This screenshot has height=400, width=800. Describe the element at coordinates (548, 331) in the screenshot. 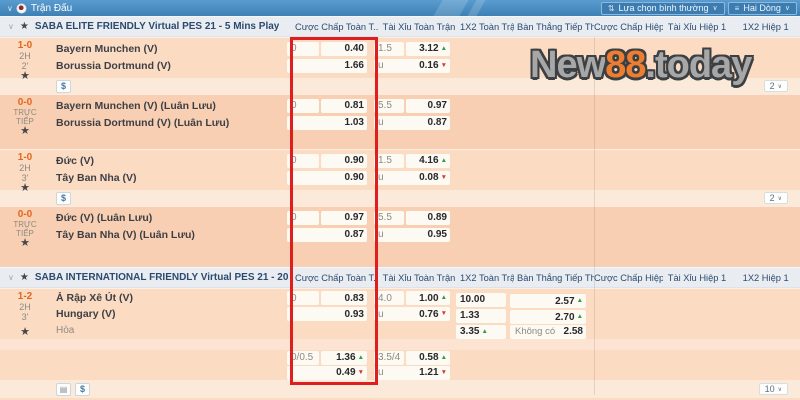

I see `next-goal-none-odds-cell: Không có 2.58` at that location.